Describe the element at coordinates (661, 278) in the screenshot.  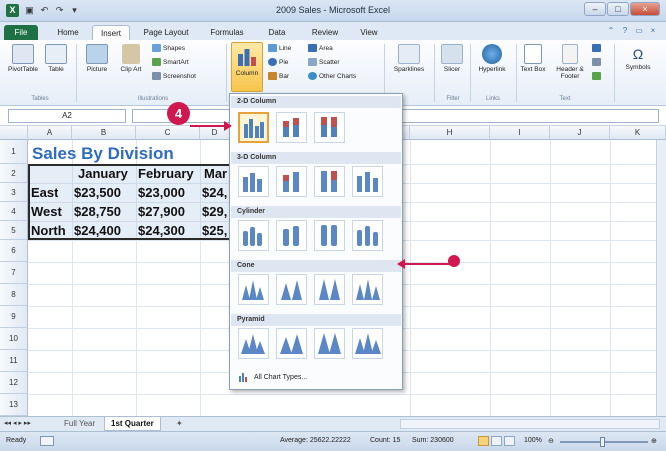
I see `vertical-scrollbar` at that location.